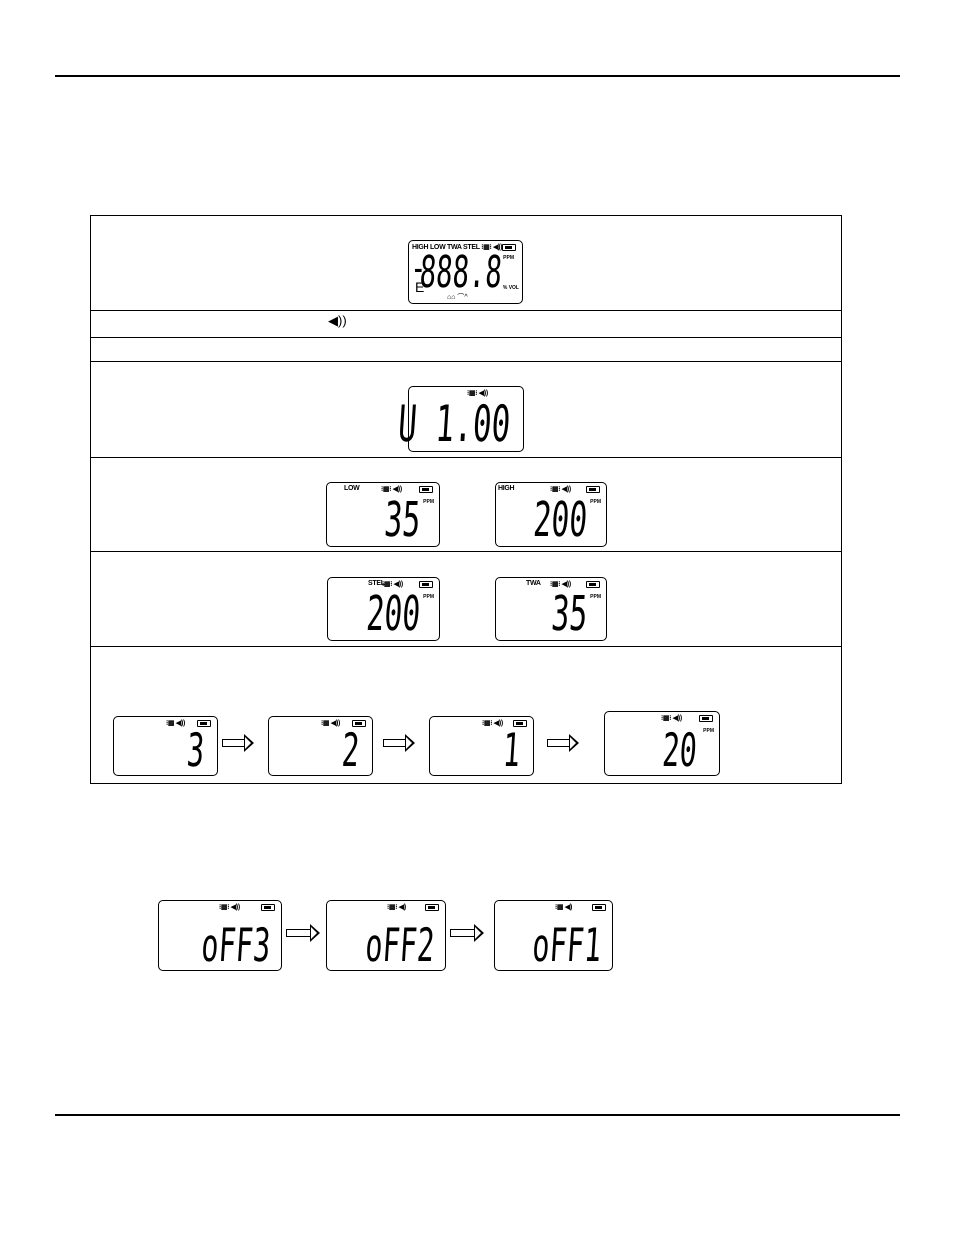  Describe the element at coordinates (460, 272) in the screenshot. I see `lcd-digits: 888.8` at that location.